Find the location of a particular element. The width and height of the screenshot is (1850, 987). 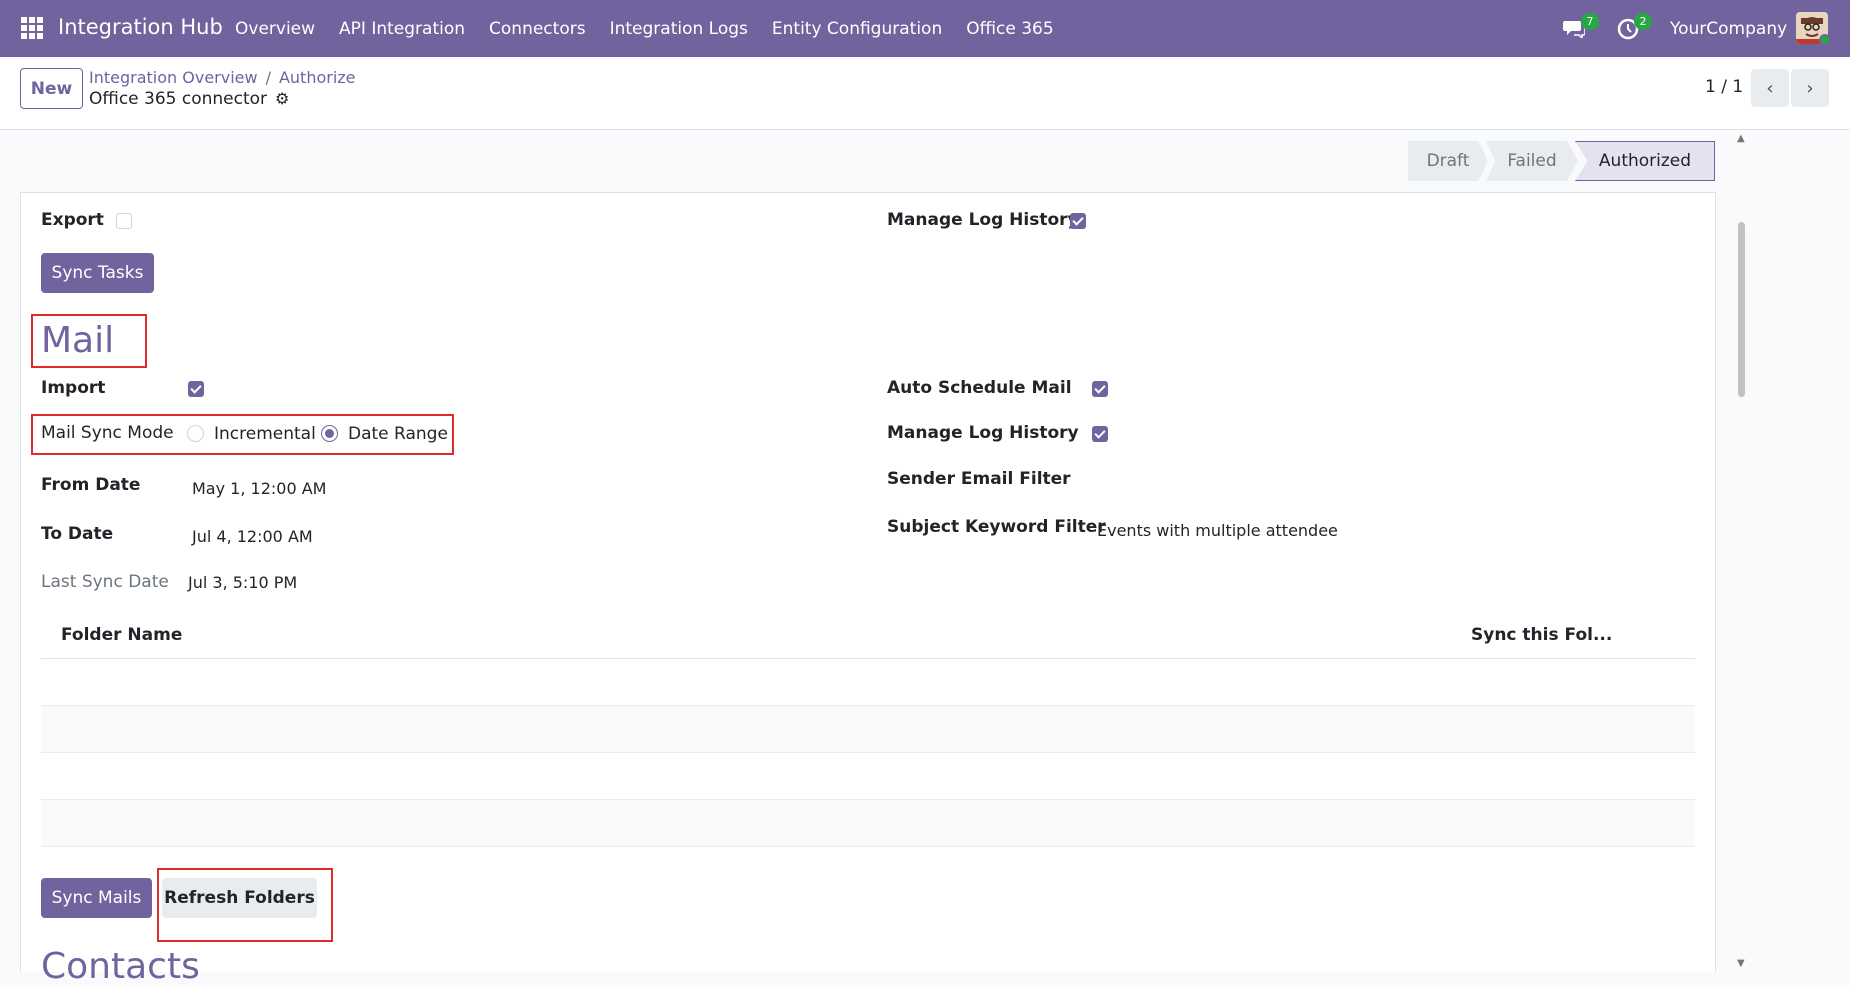

scrollbar-thumb is located at coordinates (1741, 309).